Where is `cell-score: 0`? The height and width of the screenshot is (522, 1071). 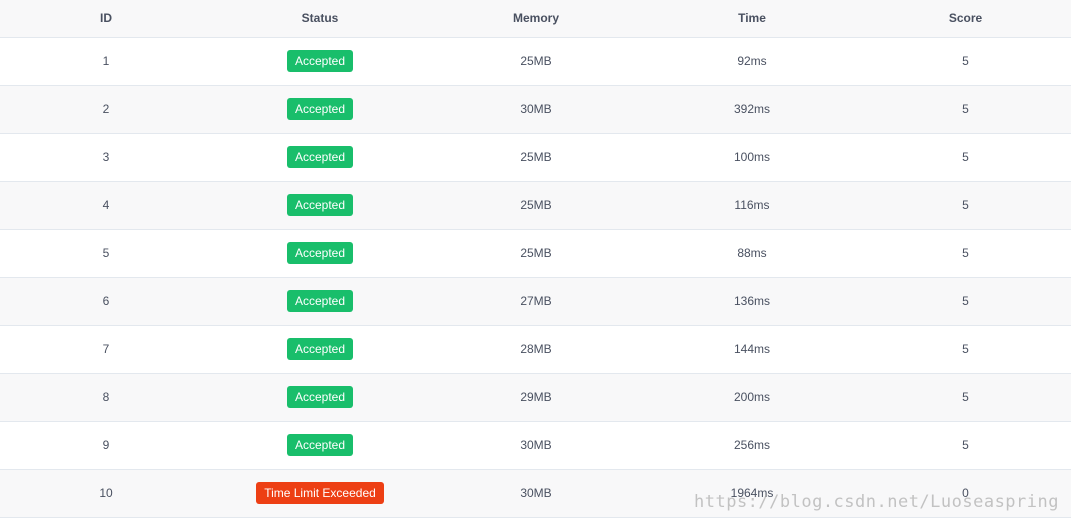 cell-score: 0 is located at coordinates (965, 493).